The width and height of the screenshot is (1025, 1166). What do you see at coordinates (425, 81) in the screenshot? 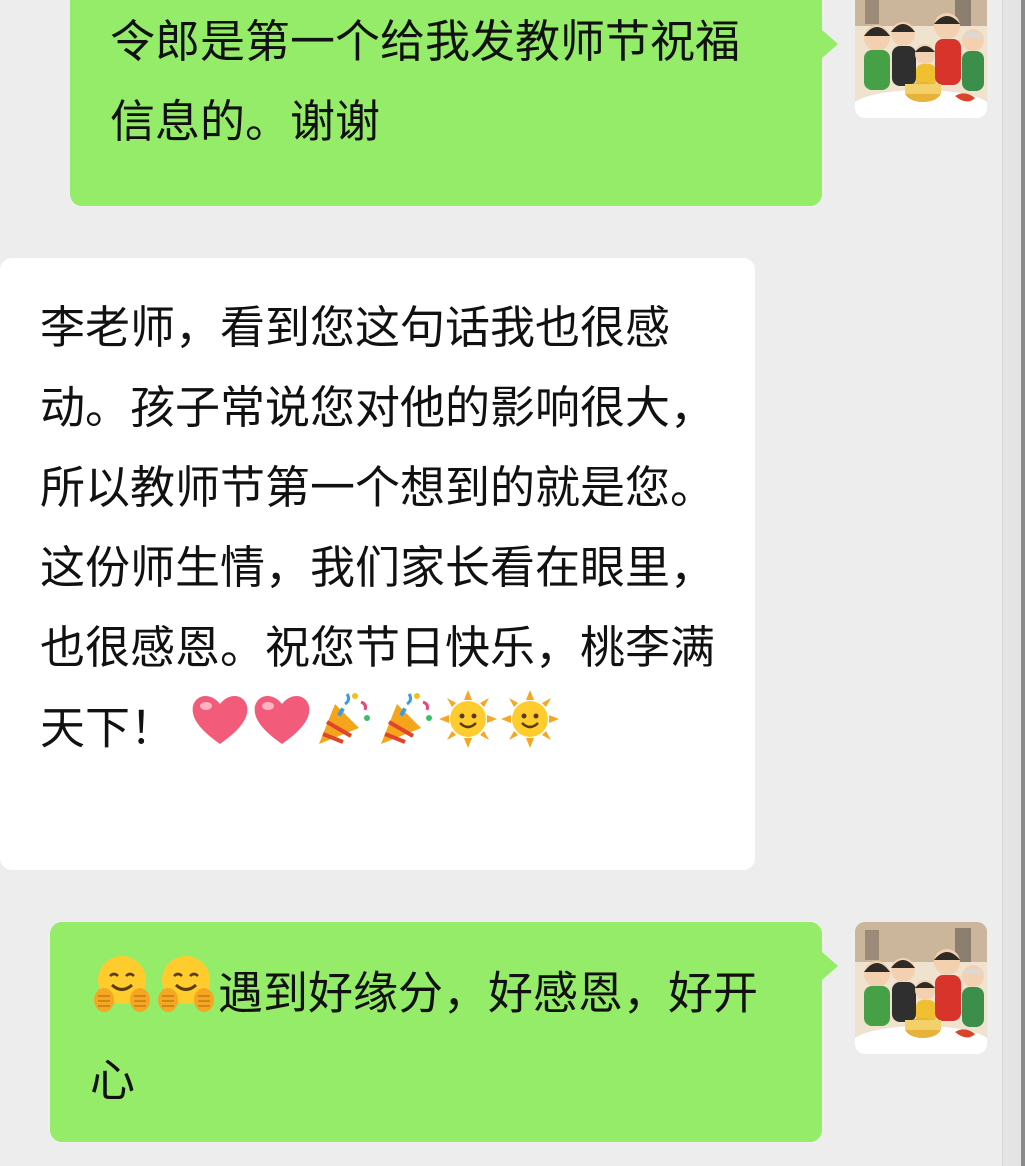
I see `message-text: 令郎是第一个给我发教师节祝福信息的。谢谢` at bounding box center [425, 81].